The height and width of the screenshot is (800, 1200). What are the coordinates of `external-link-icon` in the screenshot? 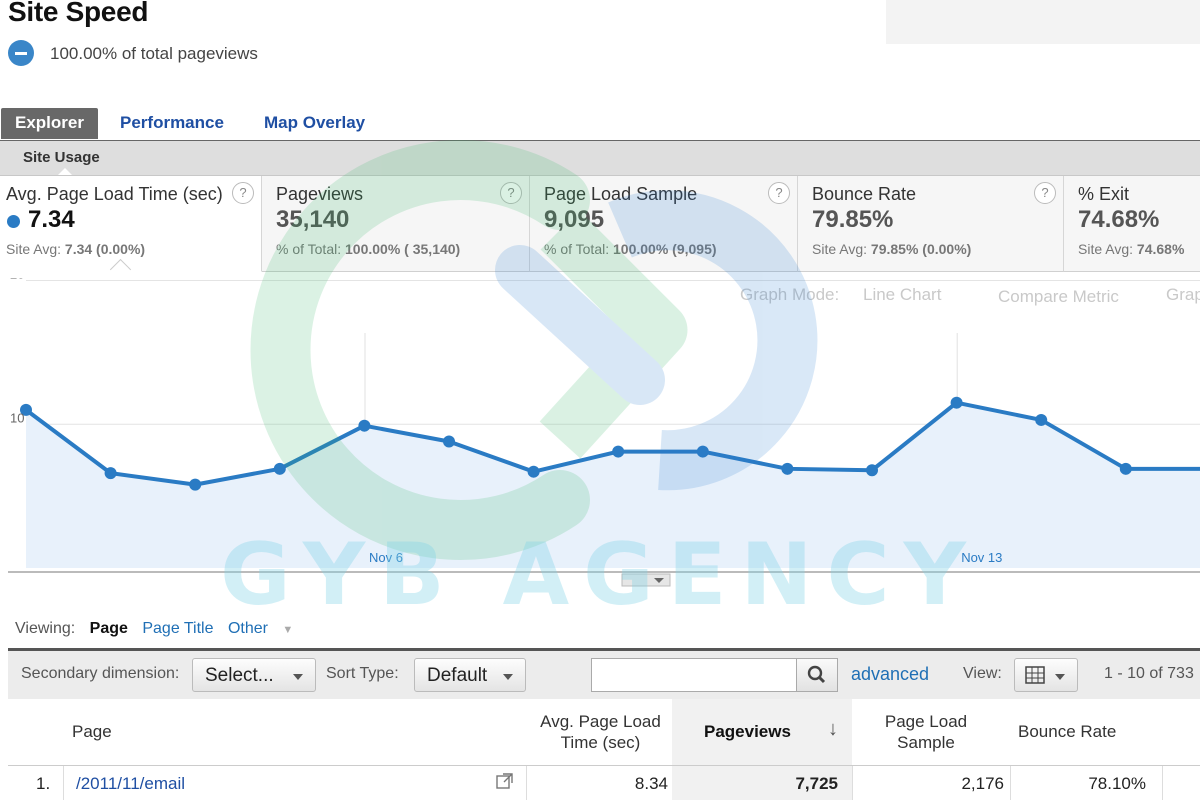 It's located at (504, 781).